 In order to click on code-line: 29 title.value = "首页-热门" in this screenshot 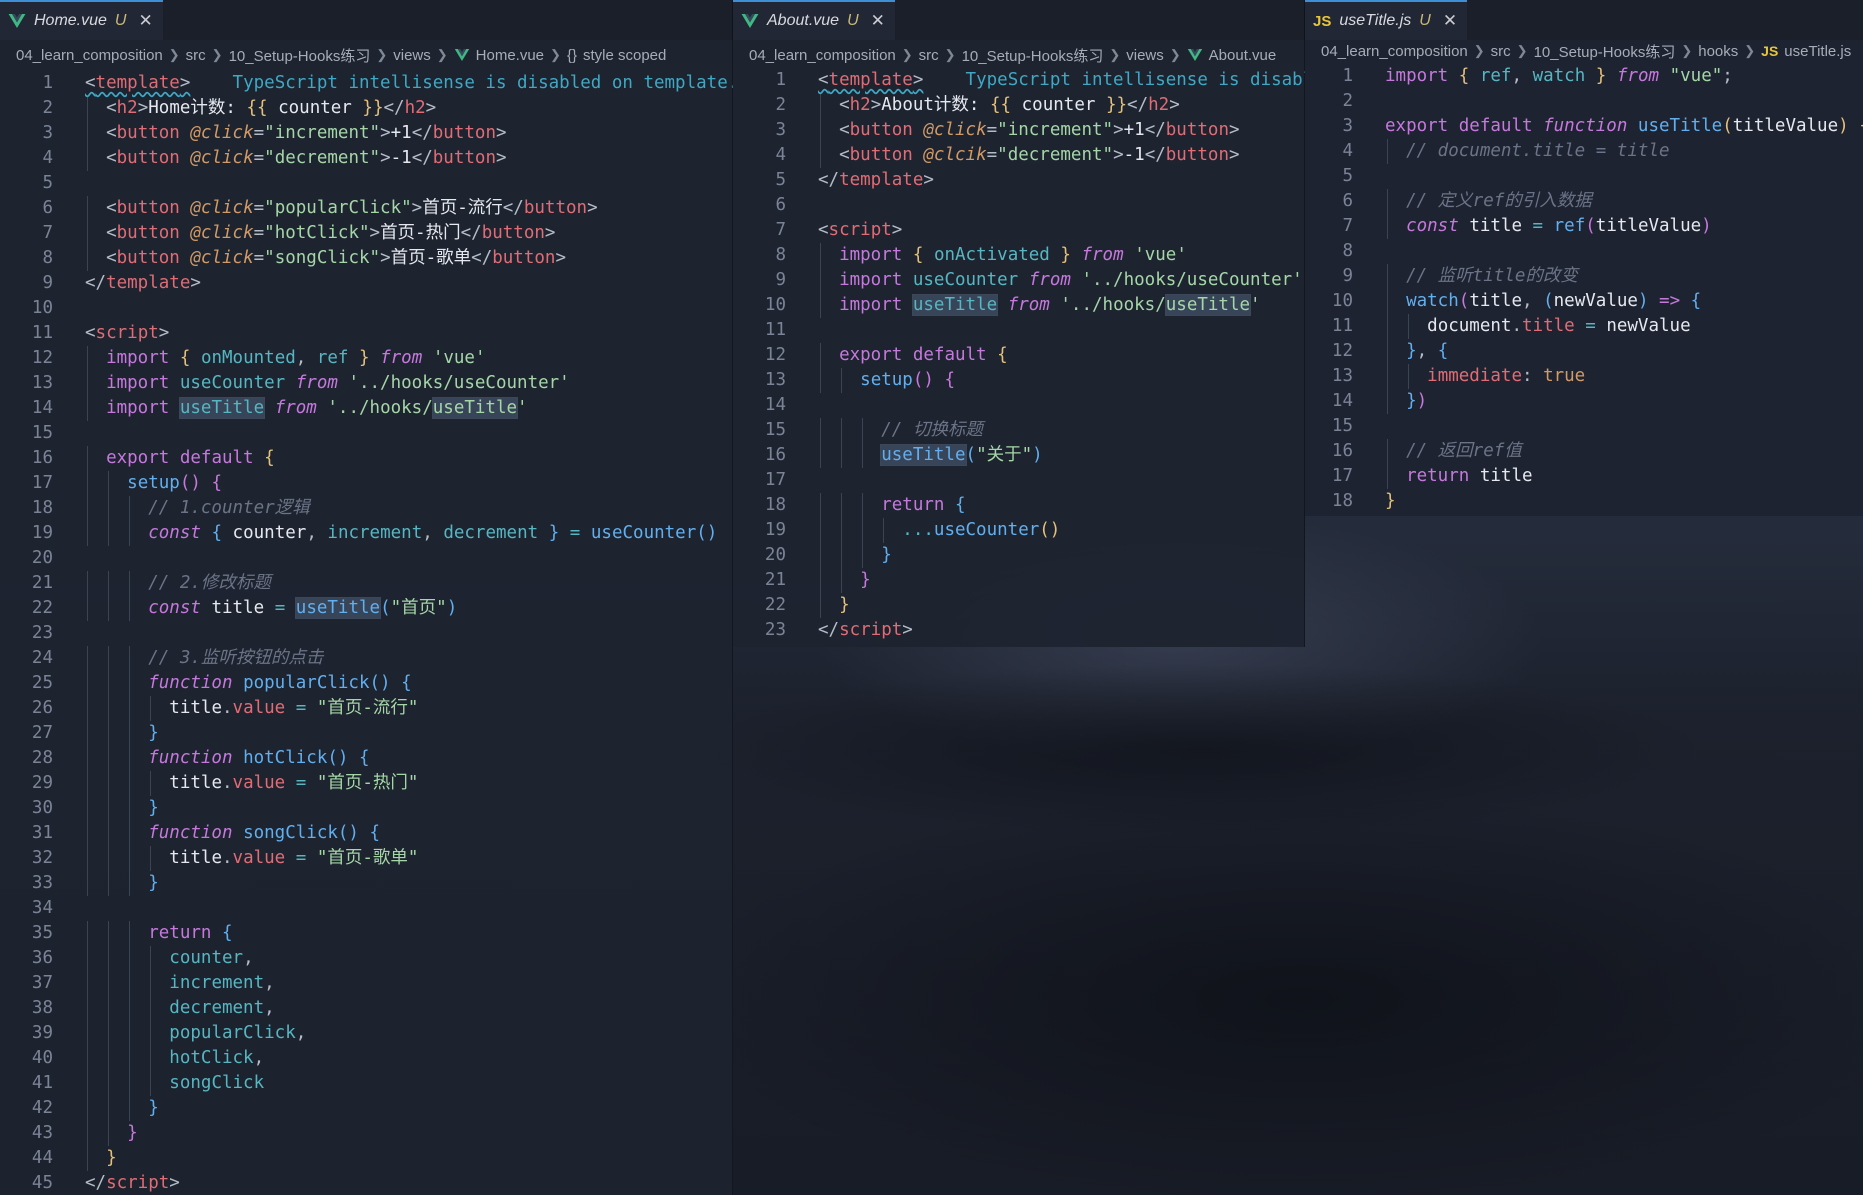, I will do `click(366, 783)`.